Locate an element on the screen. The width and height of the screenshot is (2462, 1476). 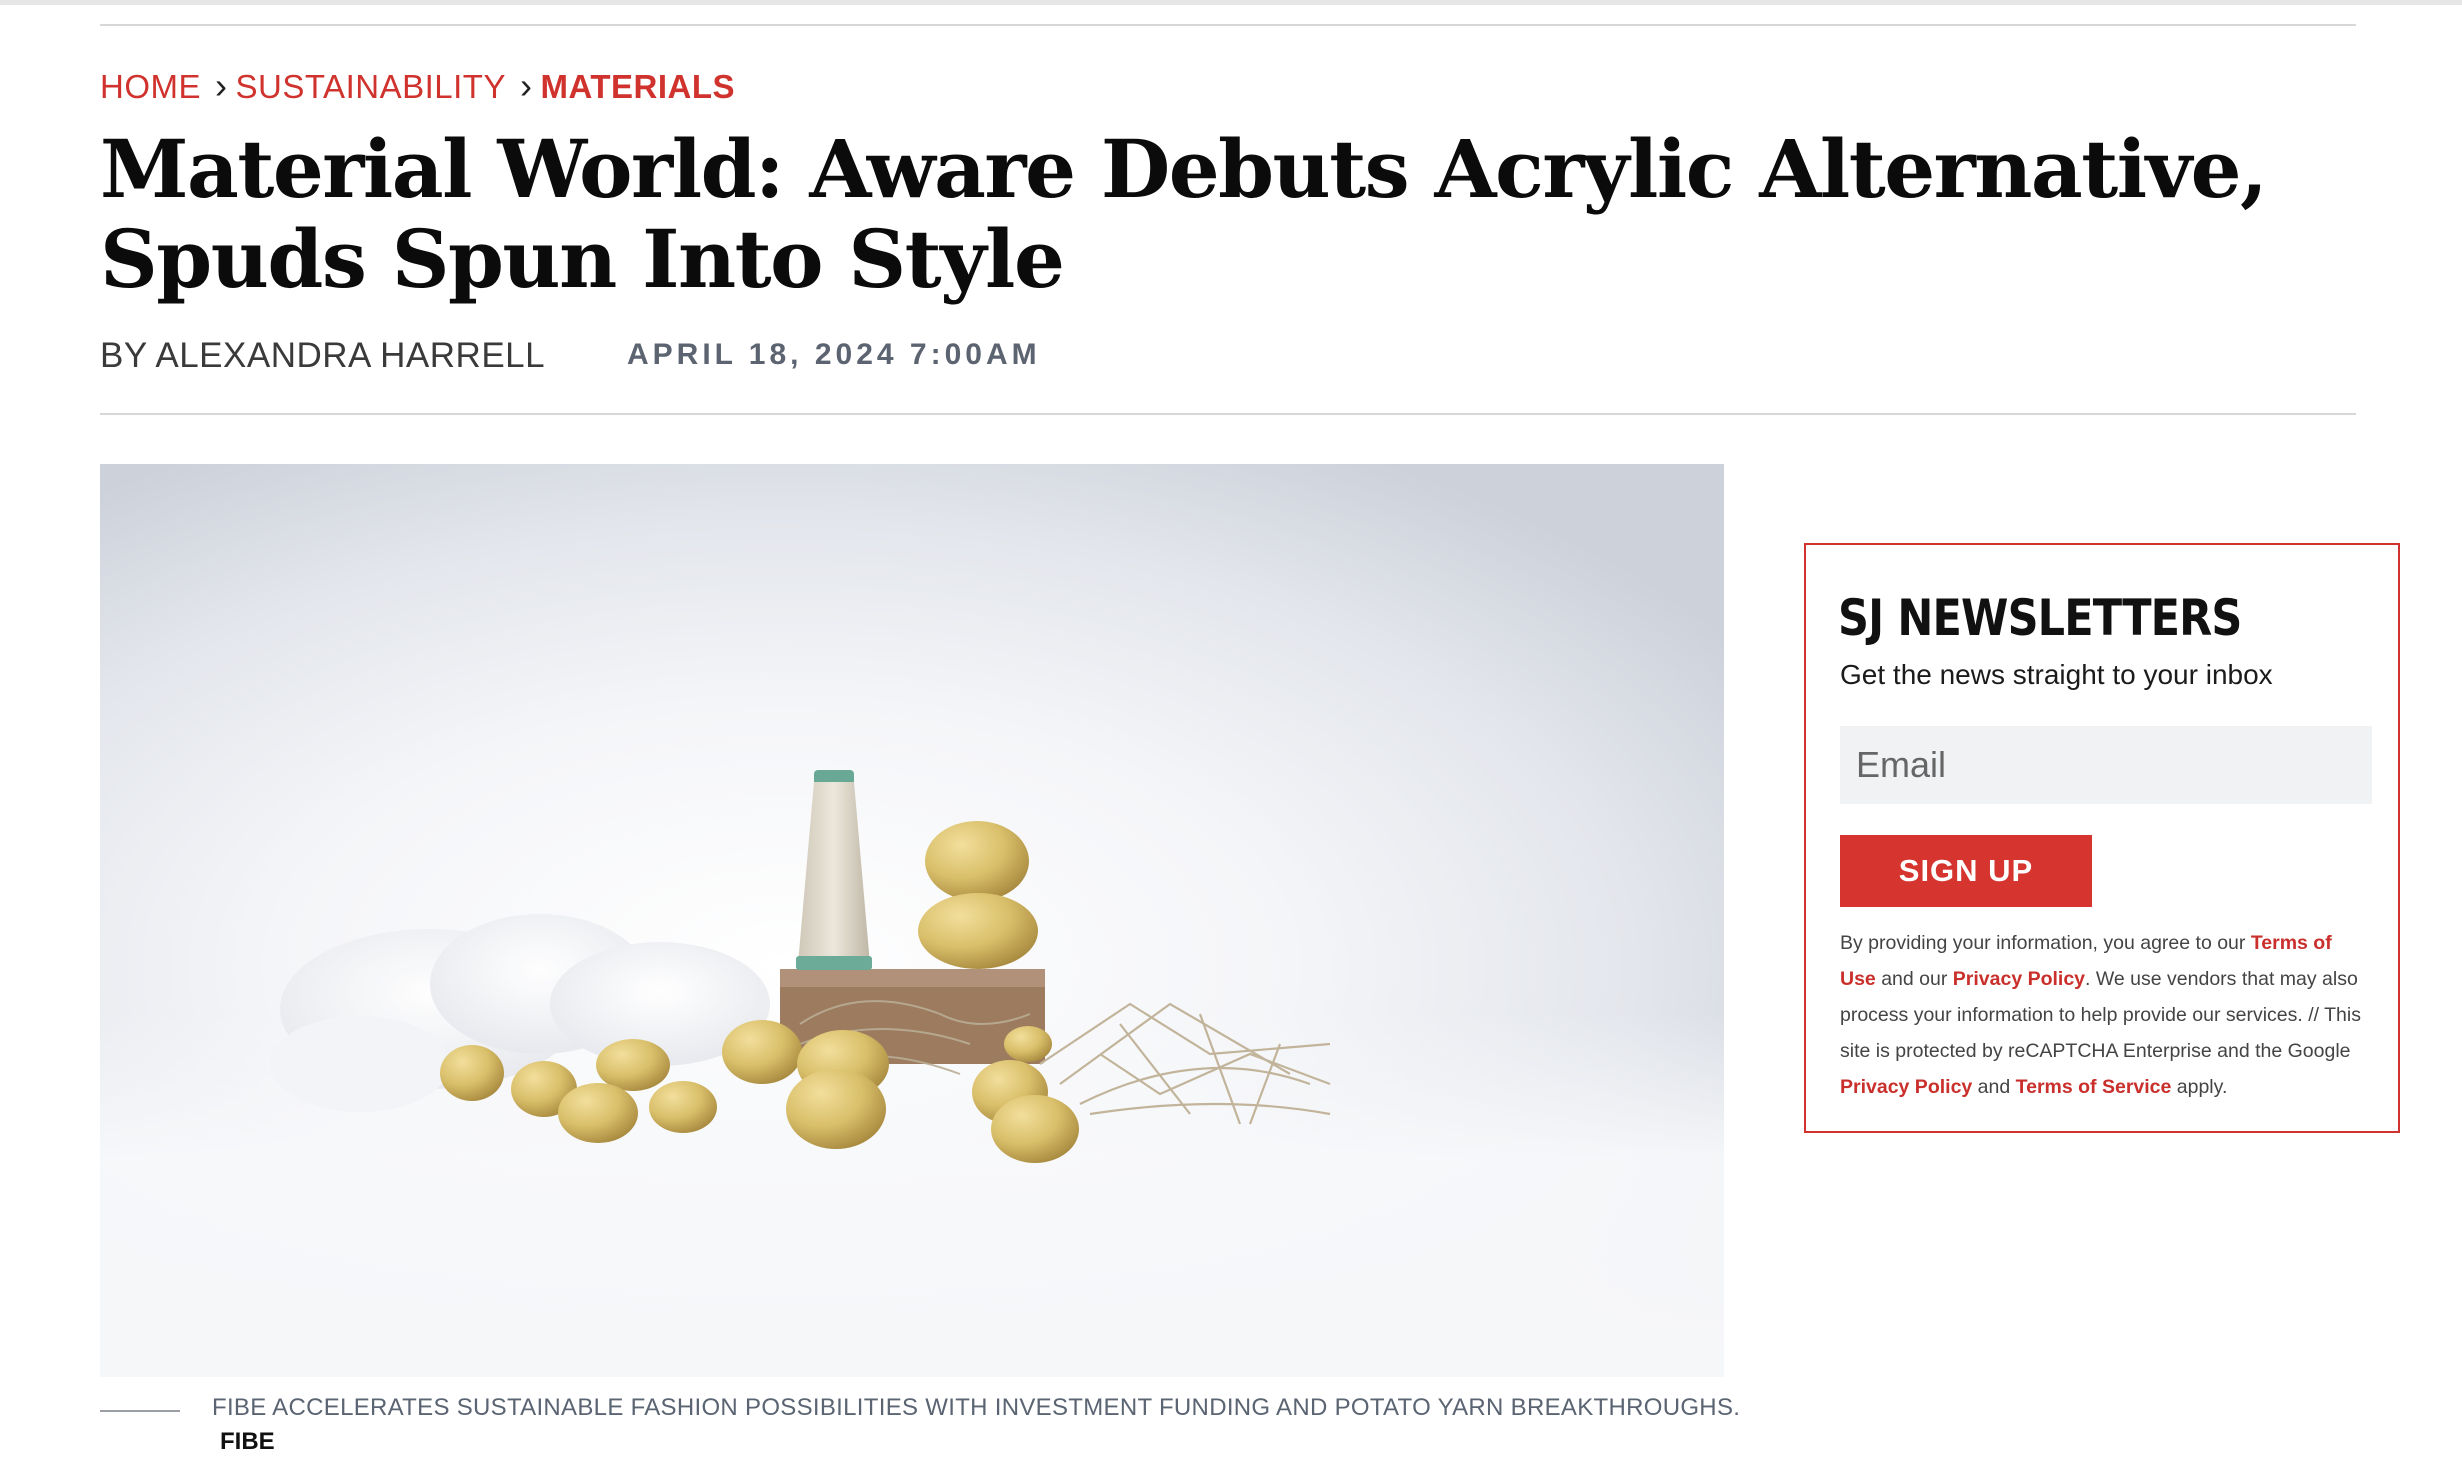
breadcrumb: HOME › SUSTAINABILITY › MATERIALS is located at coordinates (417, 86).